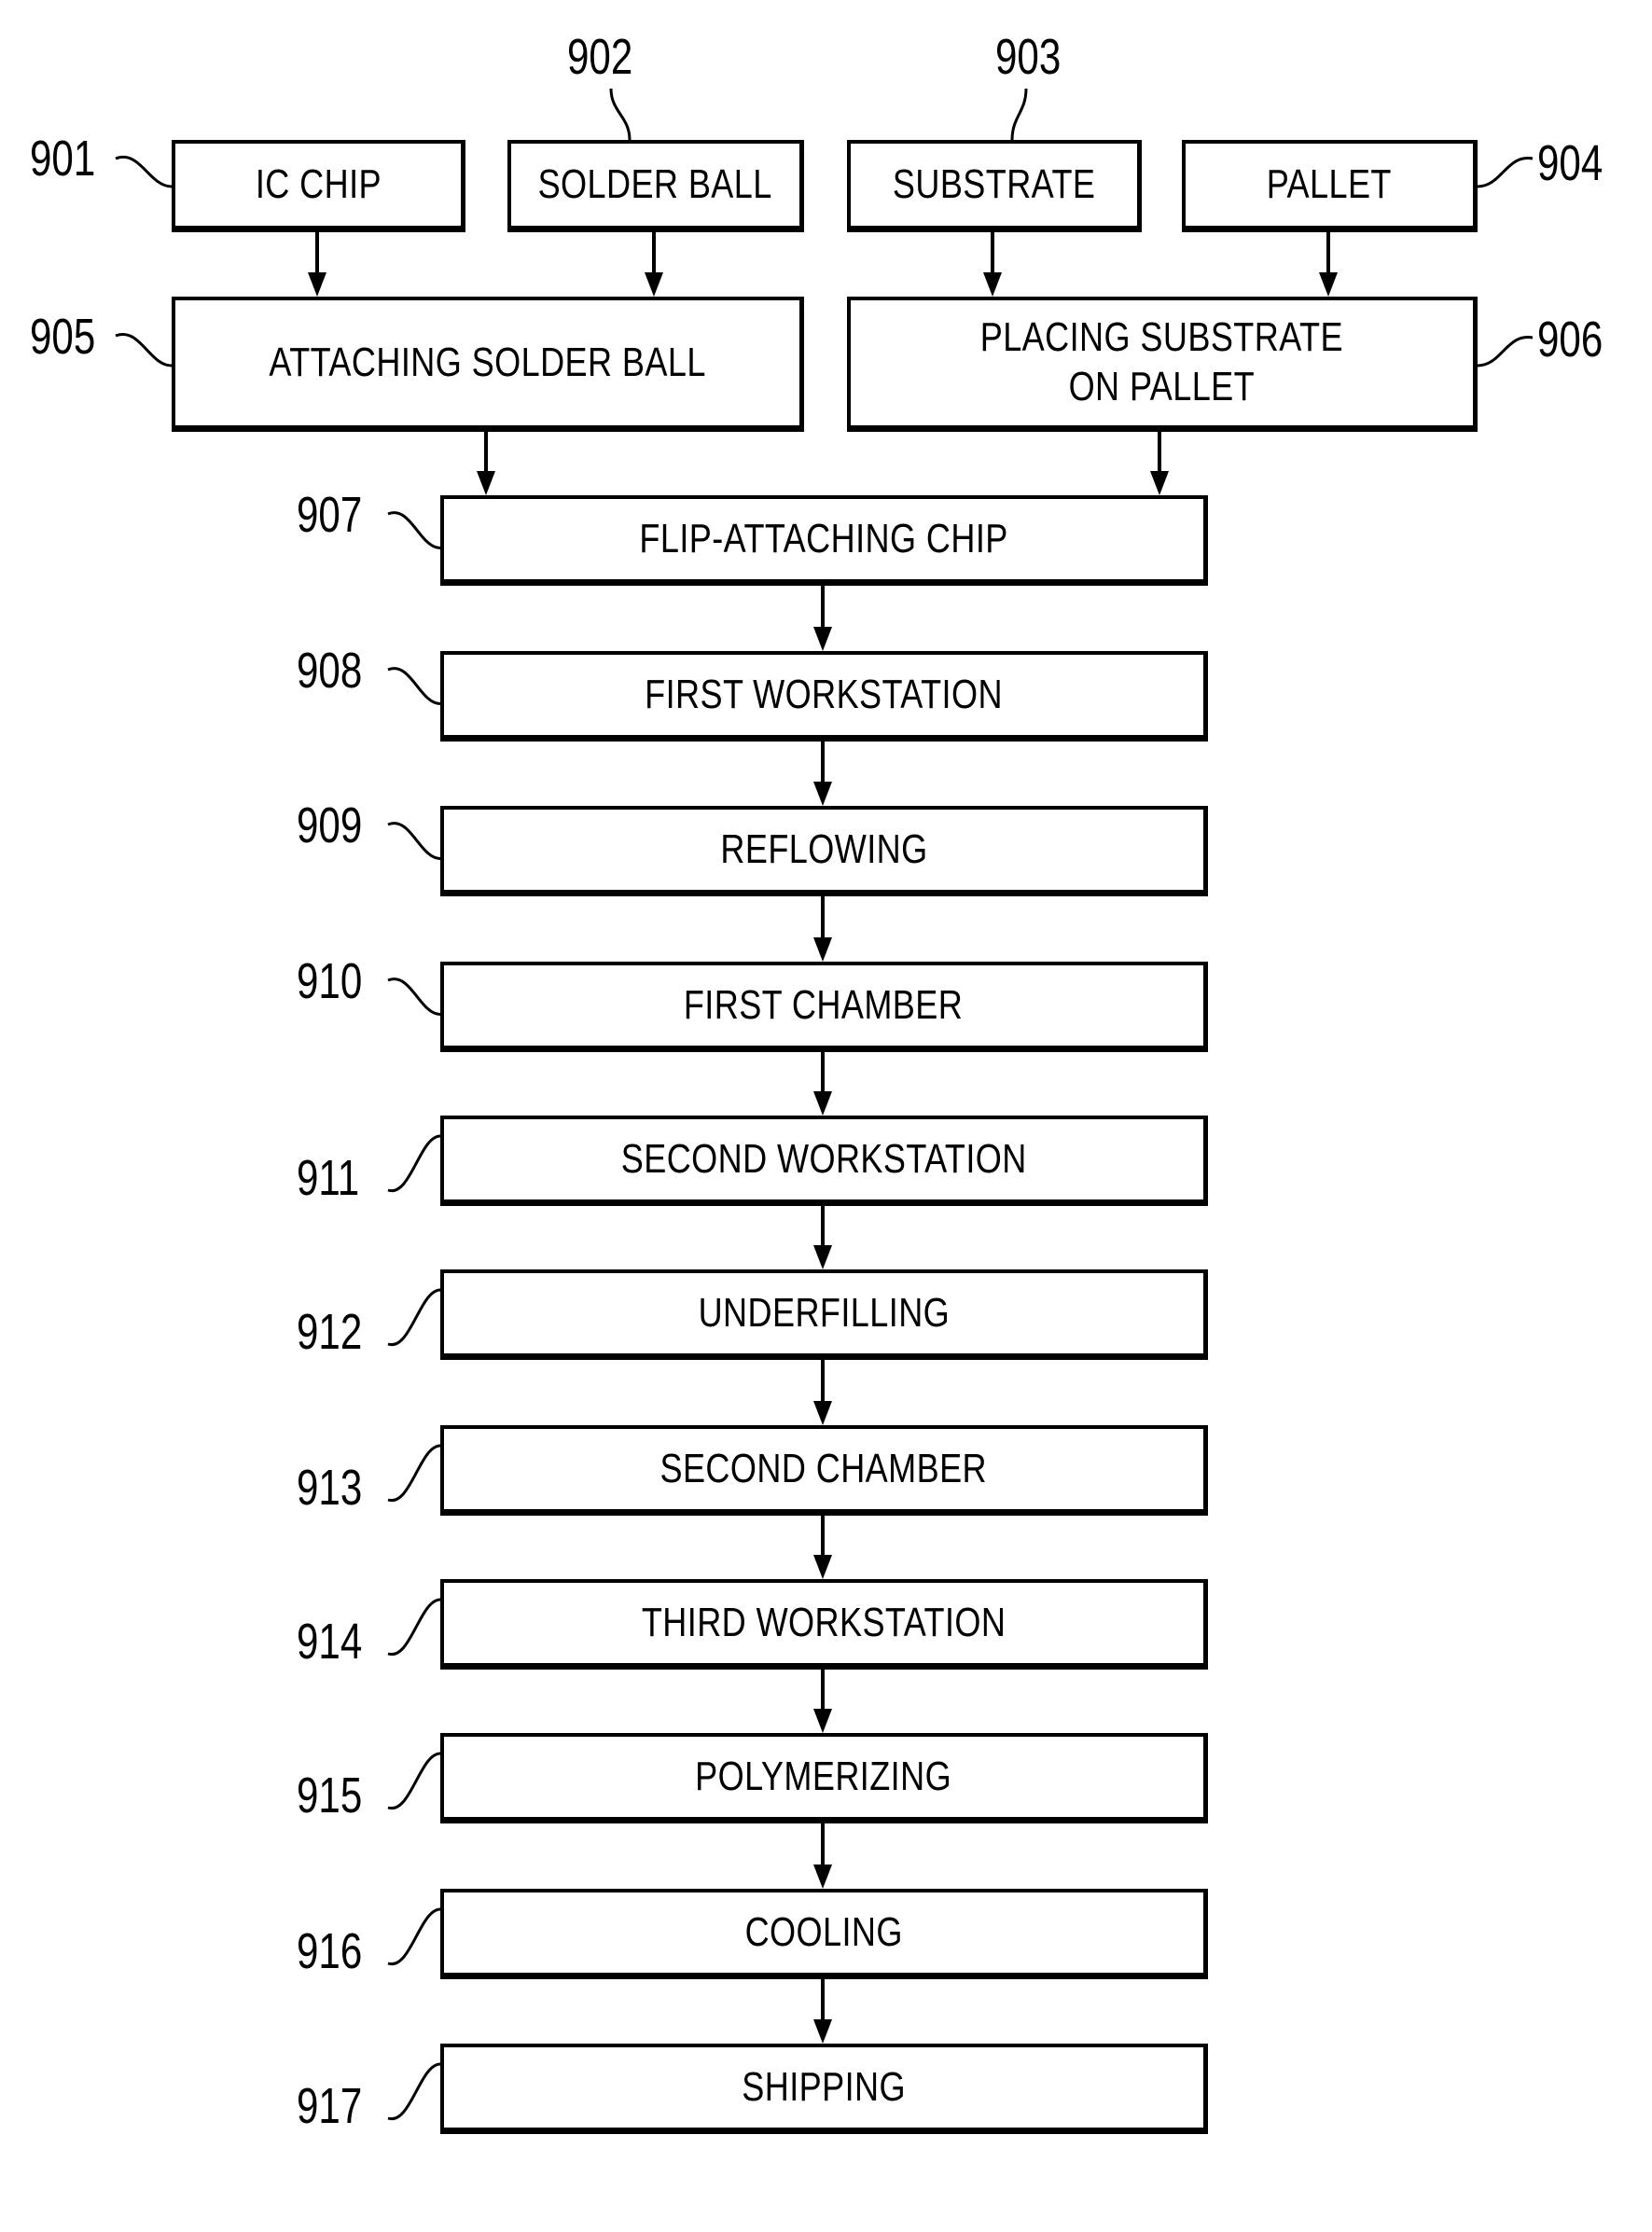 This screenshot has width=1652, height=2232. What do you see at coordinates (330, 2106) in the screenshot?
I see `ref-917: 917` at bounding box center [330, 2106].